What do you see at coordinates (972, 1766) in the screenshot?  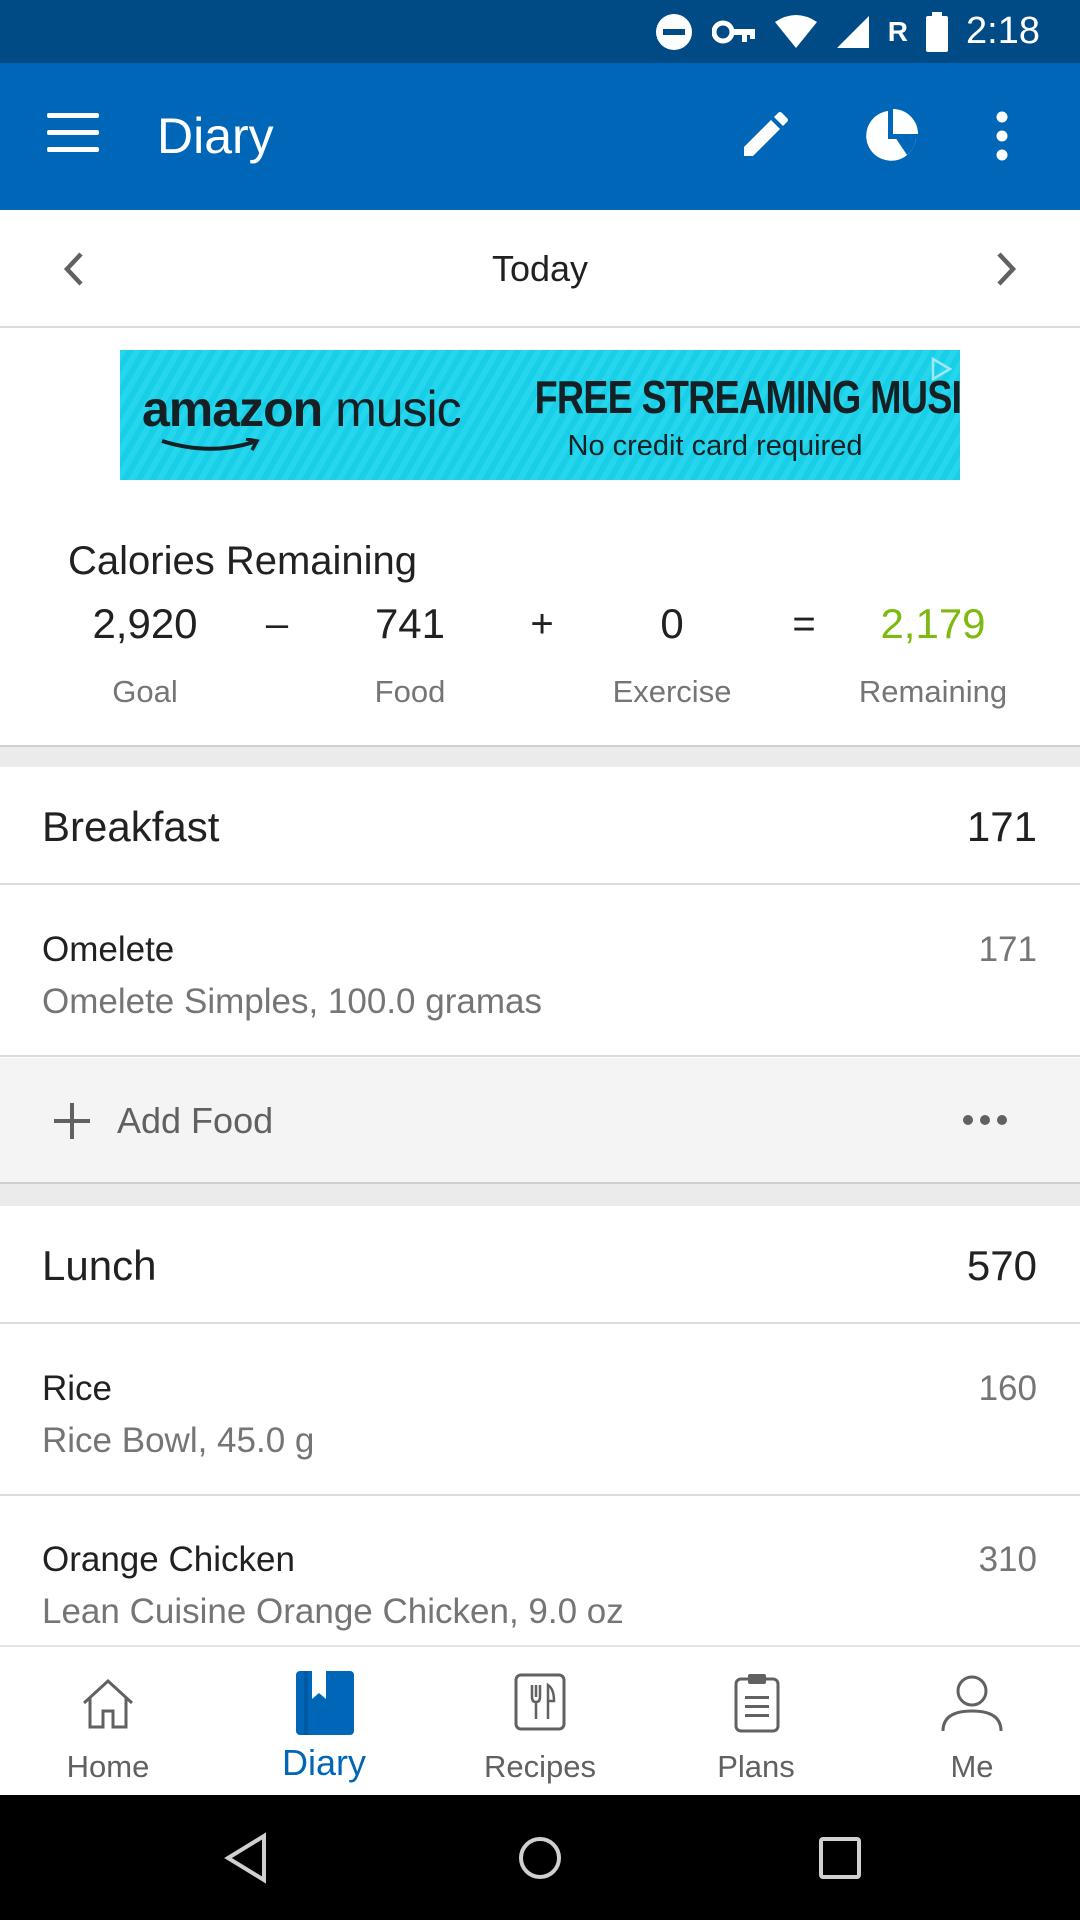 I see `nav-label: Me` at bounding box center [972, 1766].